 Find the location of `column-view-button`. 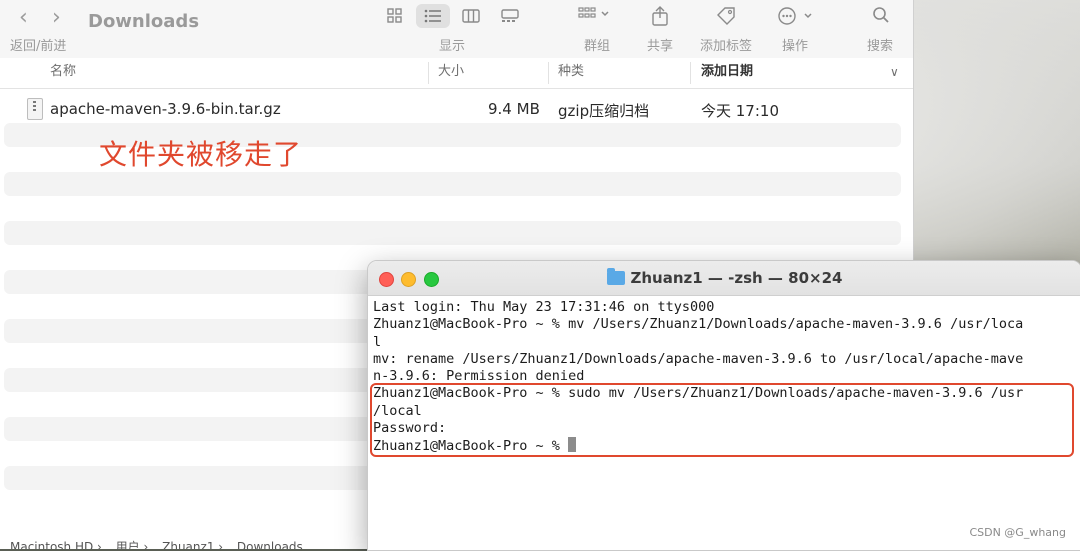

column-view-button is located at coordinates (471, 16).